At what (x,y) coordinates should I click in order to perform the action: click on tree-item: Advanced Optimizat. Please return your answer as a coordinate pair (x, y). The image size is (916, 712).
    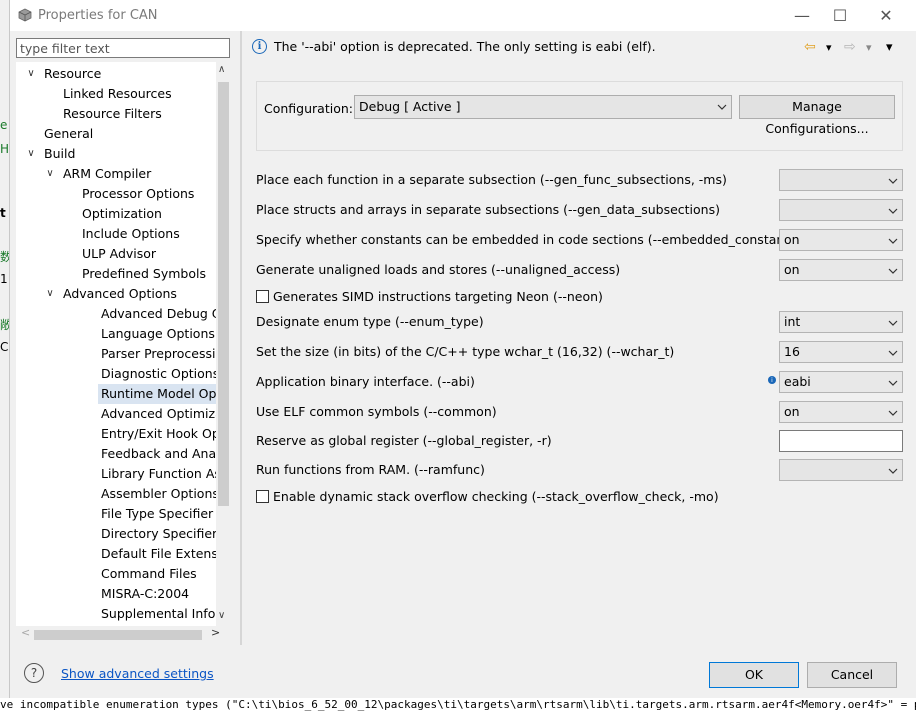
    Looking at the image, I should click on (164, 414).